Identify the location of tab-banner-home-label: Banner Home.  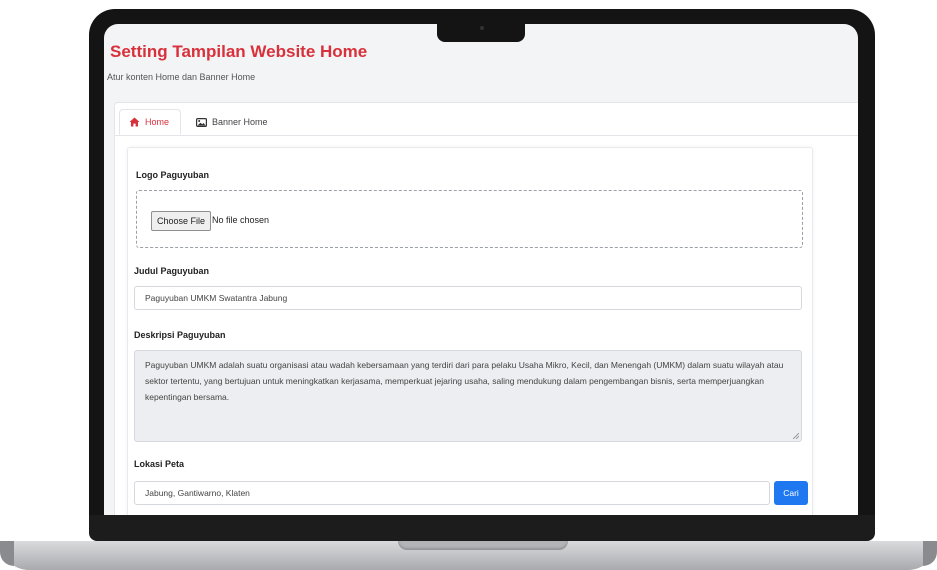
(240, 122).